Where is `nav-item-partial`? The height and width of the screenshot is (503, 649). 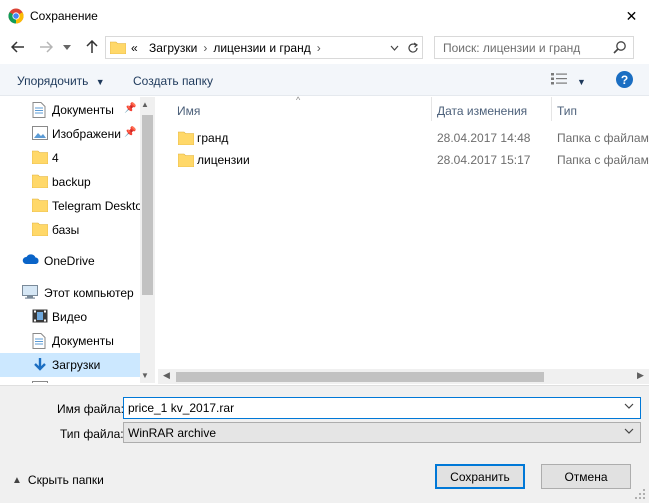 nav-item-partial is located at coordinates (70, 380).